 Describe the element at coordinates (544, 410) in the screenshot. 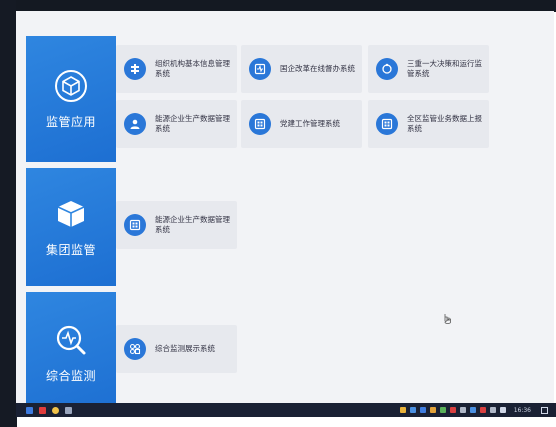

I see `notification-icon` at that location.